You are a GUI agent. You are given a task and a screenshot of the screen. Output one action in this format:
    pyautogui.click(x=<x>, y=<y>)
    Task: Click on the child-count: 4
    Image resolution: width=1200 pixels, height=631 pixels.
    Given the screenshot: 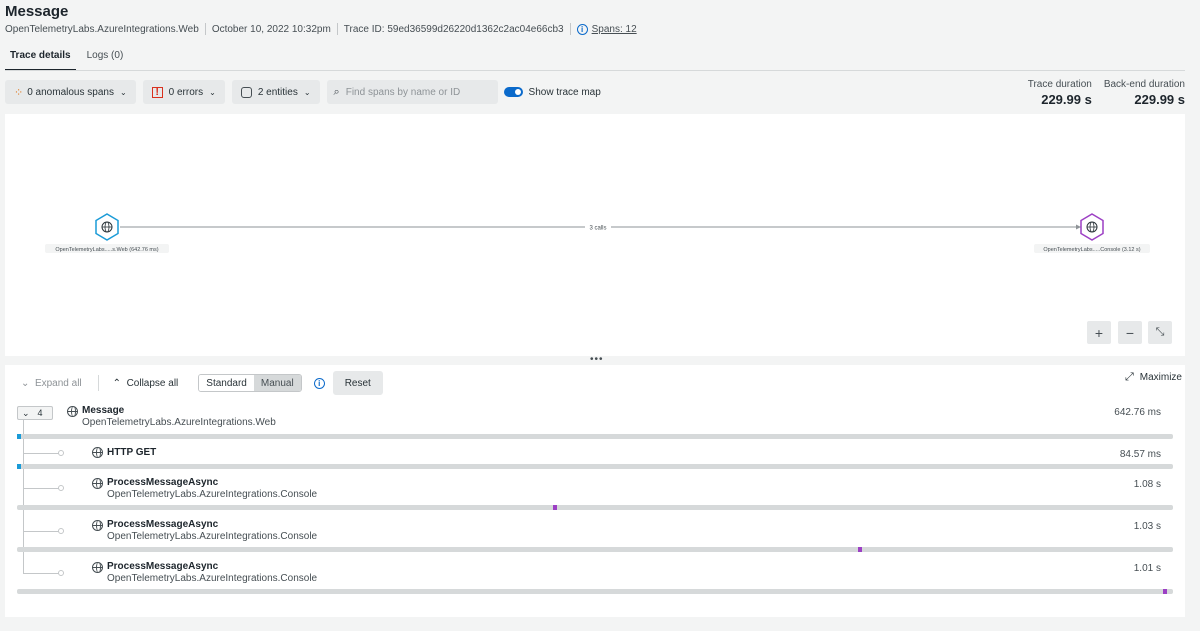 What is the action you would take?
    pyautogui.click(x=40, y=413)
    